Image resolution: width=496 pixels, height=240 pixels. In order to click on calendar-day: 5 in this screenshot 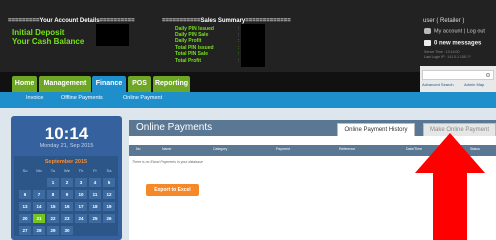, I will do `click(109, 182)`.